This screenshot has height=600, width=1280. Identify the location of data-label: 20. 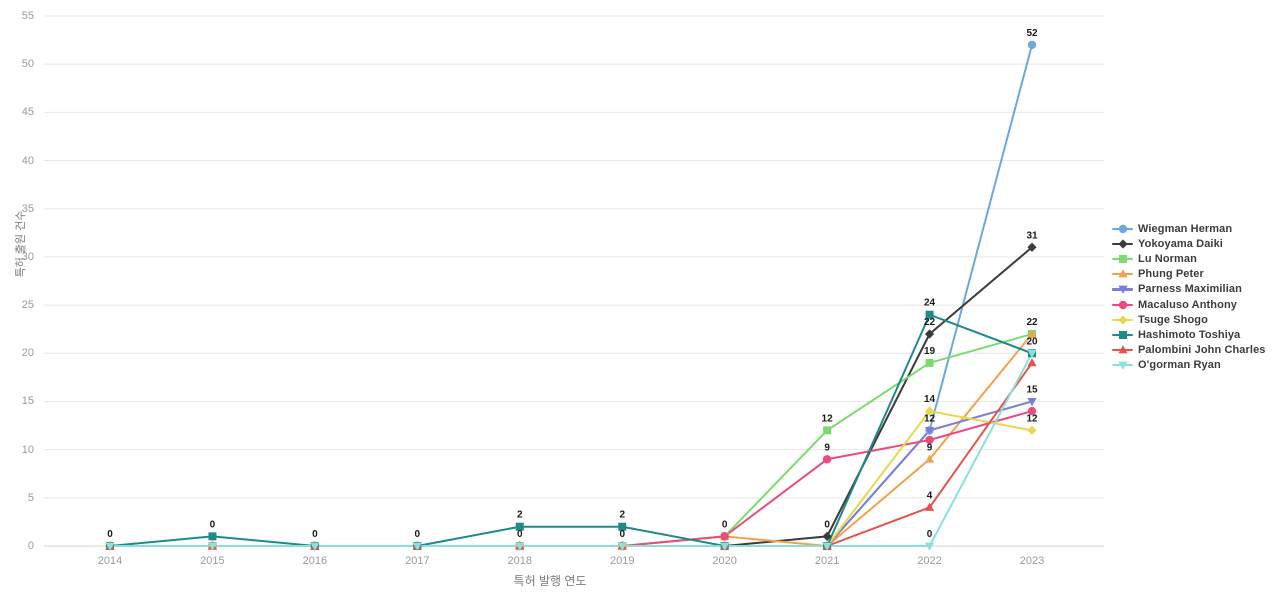
(1032, 341).